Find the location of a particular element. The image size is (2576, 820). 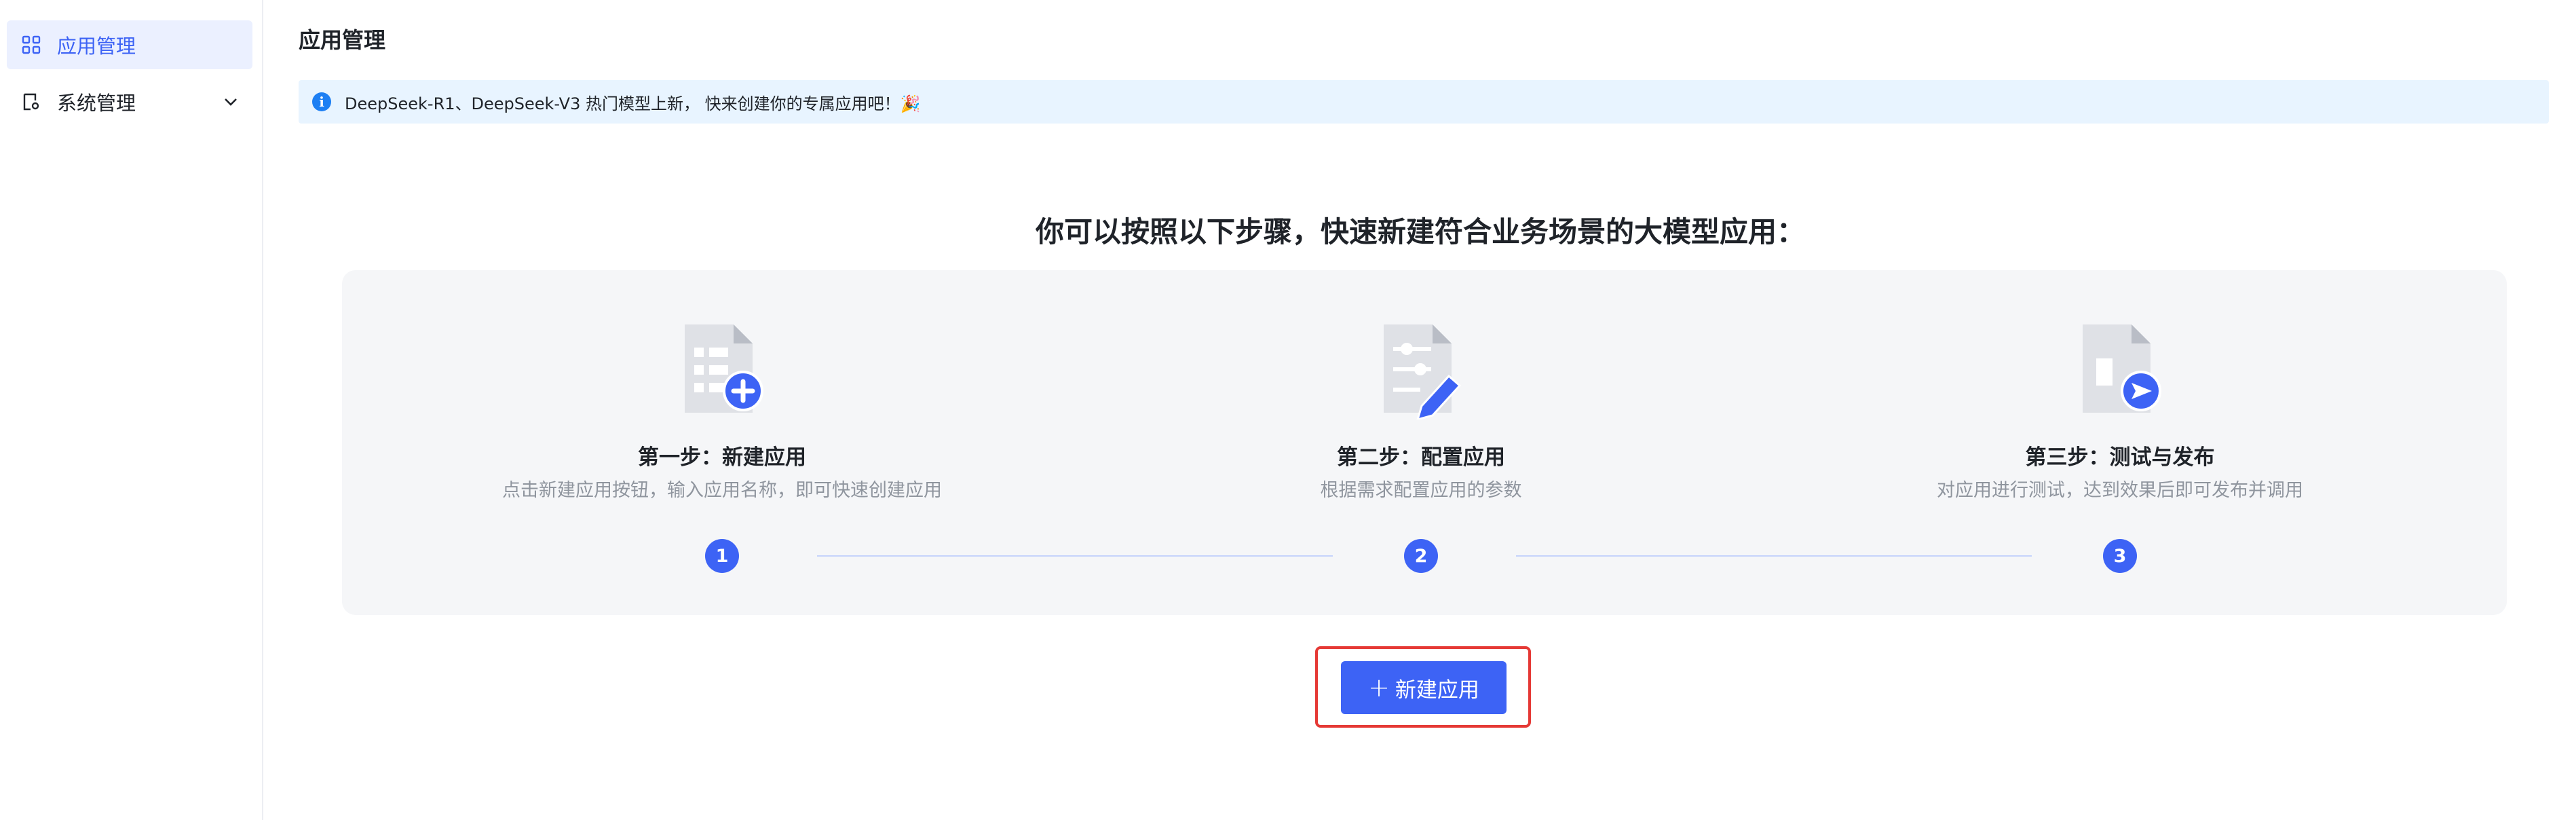

step-description: 对应用进行测试，达到效果后即可发布并调用 is located at coordinates (2120, 491).